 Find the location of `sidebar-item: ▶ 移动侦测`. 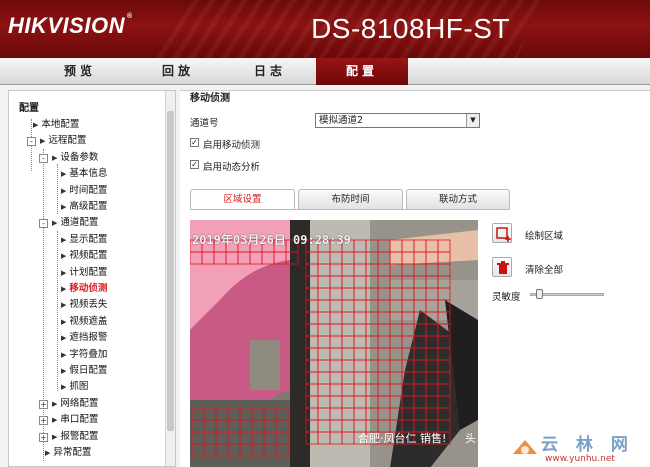

sidebar-item: ▶ 移动侦测 is located at coordinates (81, 289).